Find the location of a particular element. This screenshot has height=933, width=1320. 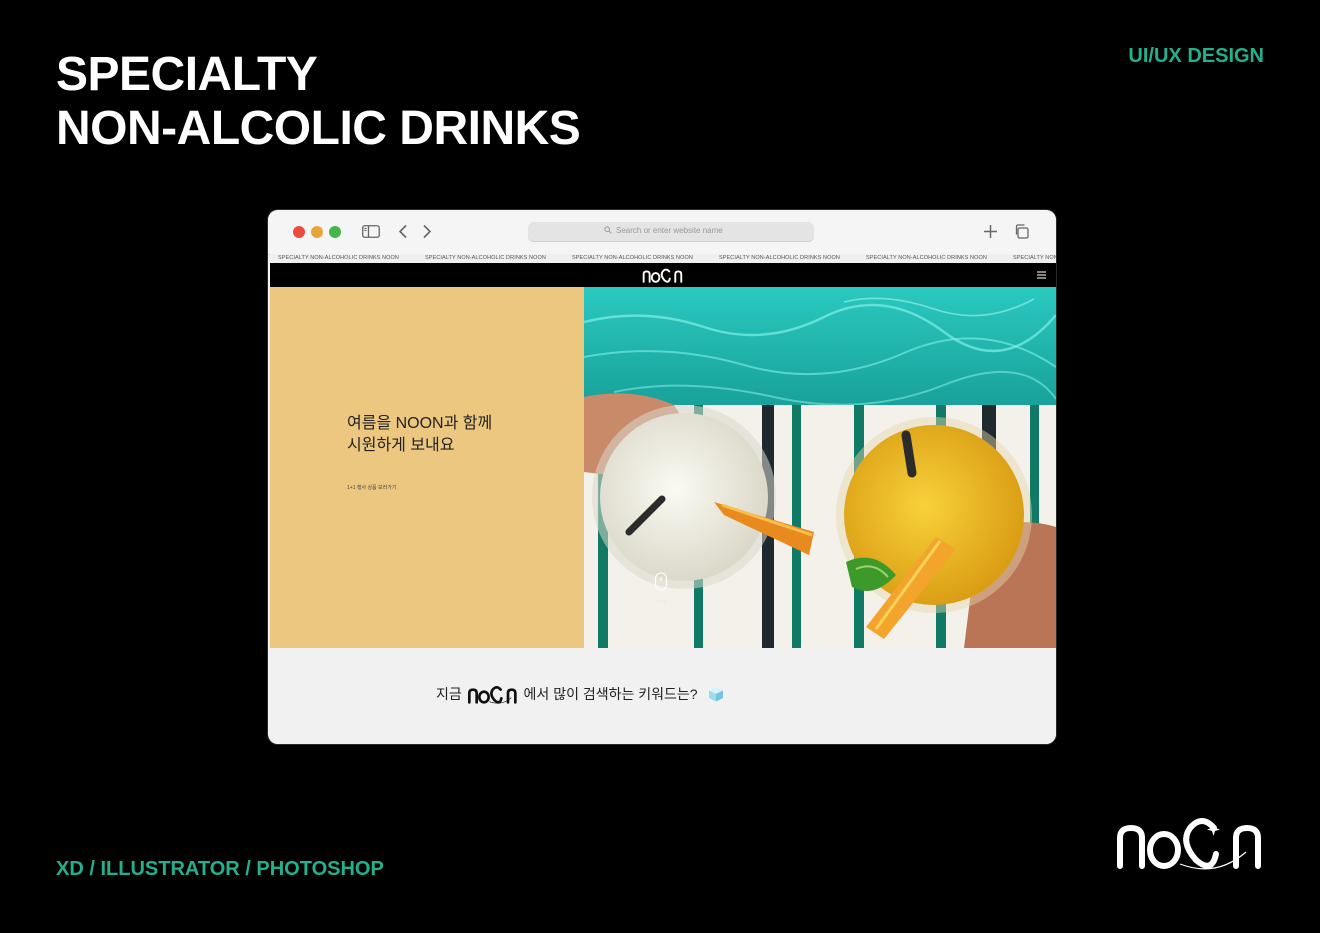

poster-title-line-2: NON-ALCOLIC DRINKS is located at coordinates (318, 128).